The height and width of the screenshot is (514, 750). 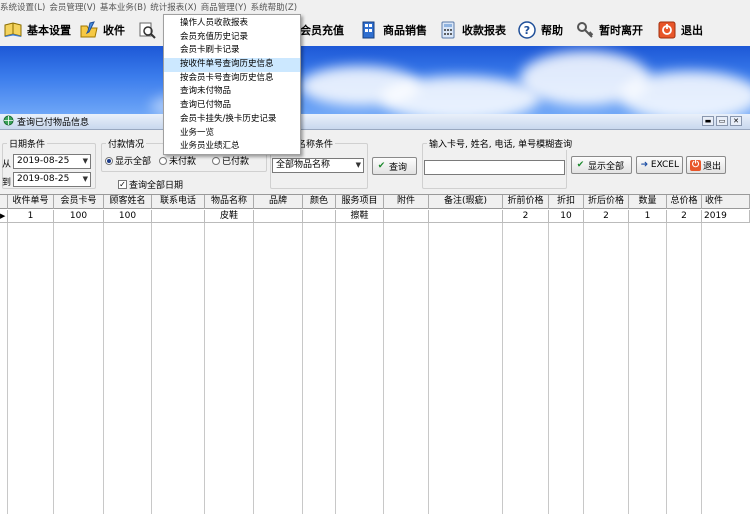 What do you see at coordinates (726, 202) in the screenshot?
I see `column-header: 收件` at bounding box center [726, 202].